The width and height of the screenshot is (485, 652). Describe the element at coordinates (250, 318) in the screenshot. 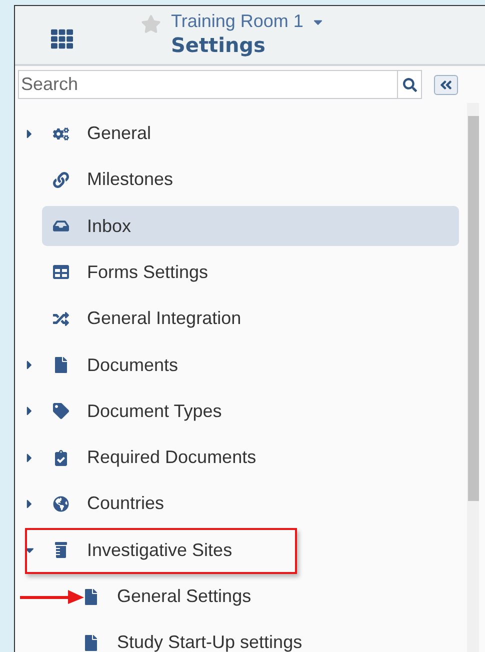

I see `tree-item: General Integration` at that location.